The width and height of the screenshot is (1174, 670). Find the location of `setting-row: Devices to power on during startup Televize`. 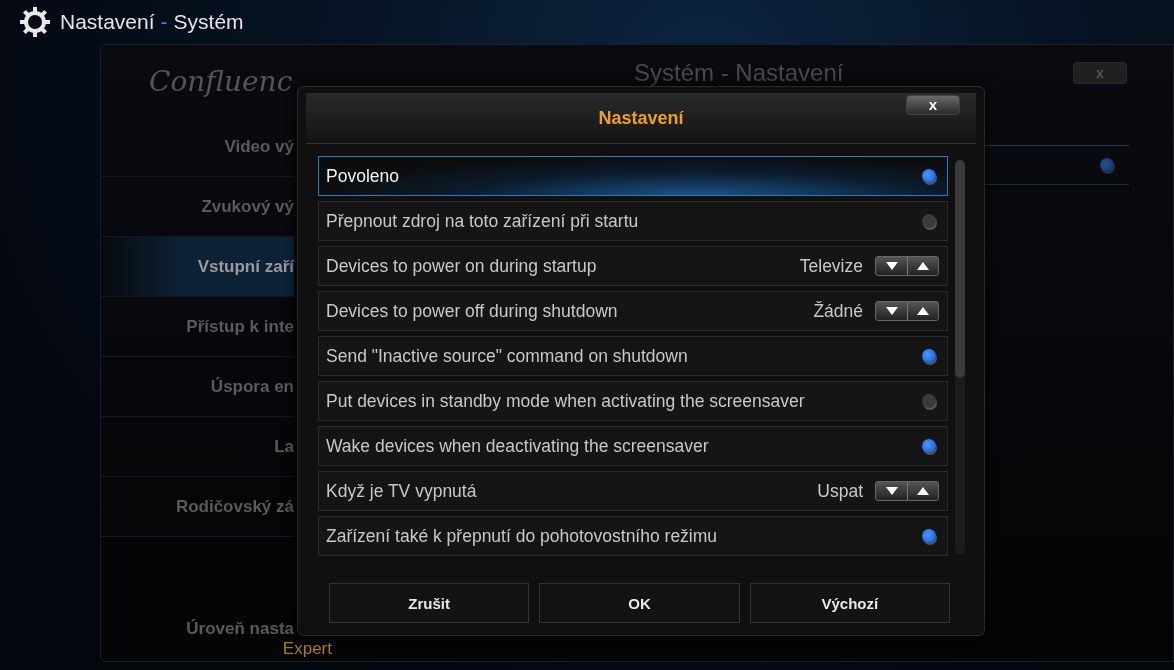

setting-row: Devices to power on during startup Televize is located at coordinates (633, 266).